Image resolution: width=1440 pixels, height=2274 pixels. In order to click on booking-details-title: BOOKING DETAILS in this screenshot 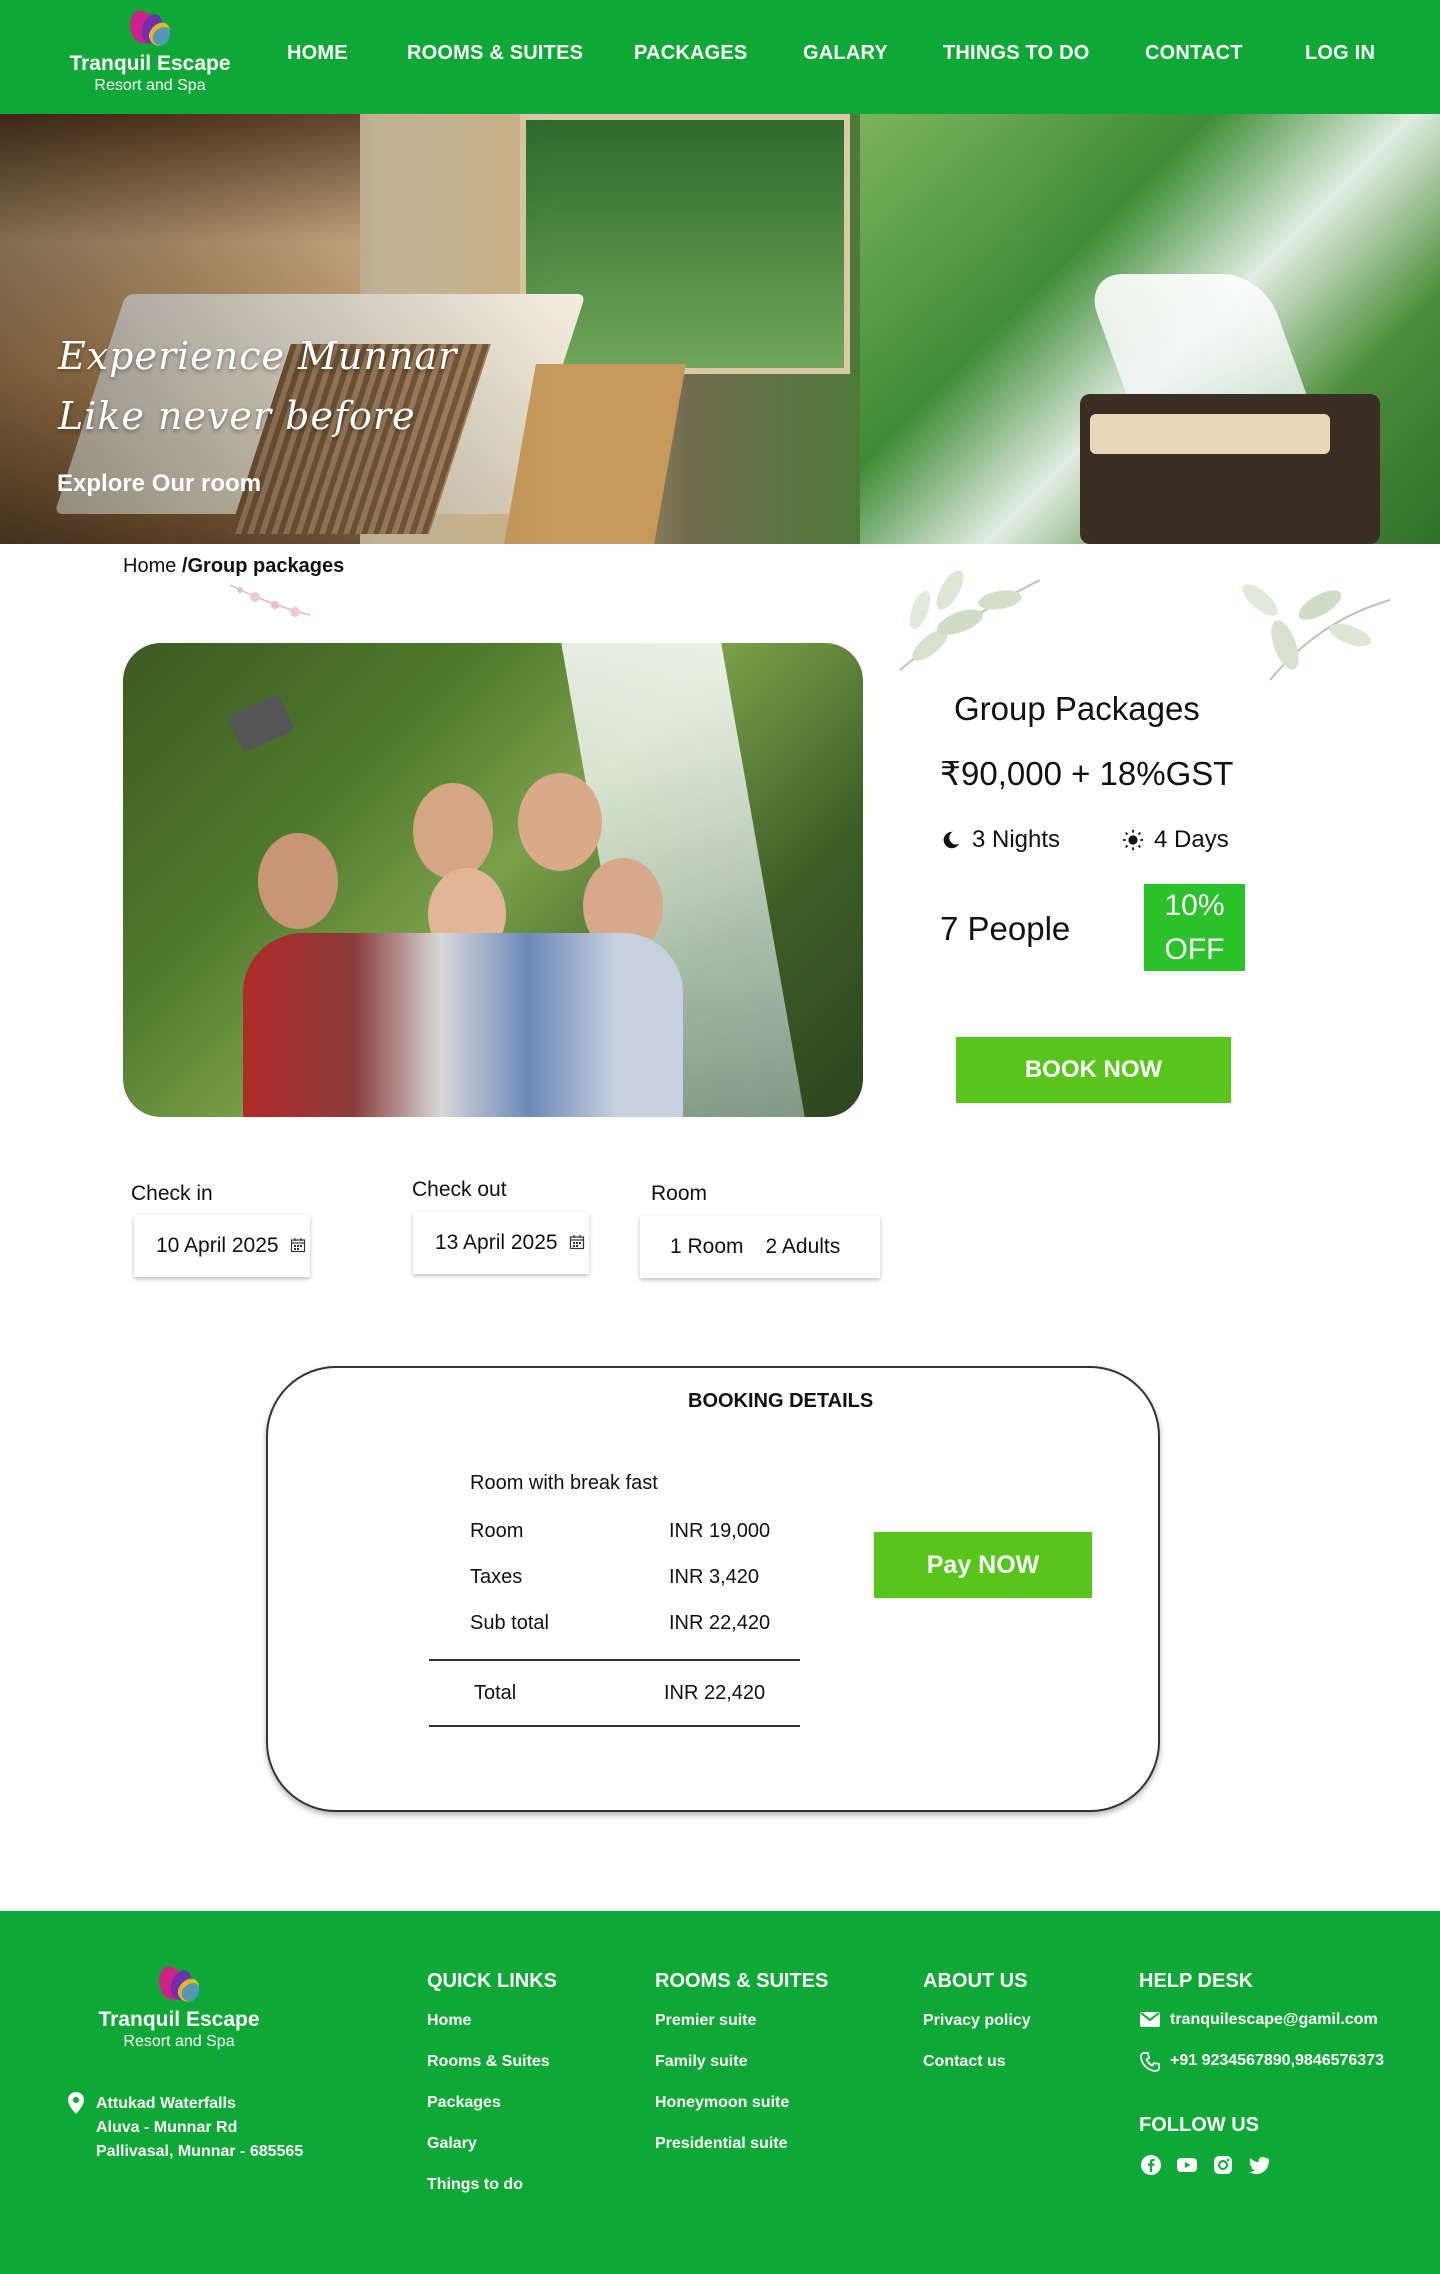, I will do `click(781, 1401)`.